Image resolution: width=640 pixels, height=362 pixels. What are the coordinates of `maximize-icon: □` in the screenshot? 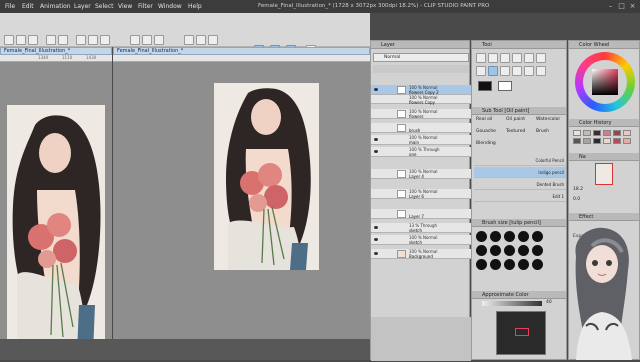 It's located at (621, 6).